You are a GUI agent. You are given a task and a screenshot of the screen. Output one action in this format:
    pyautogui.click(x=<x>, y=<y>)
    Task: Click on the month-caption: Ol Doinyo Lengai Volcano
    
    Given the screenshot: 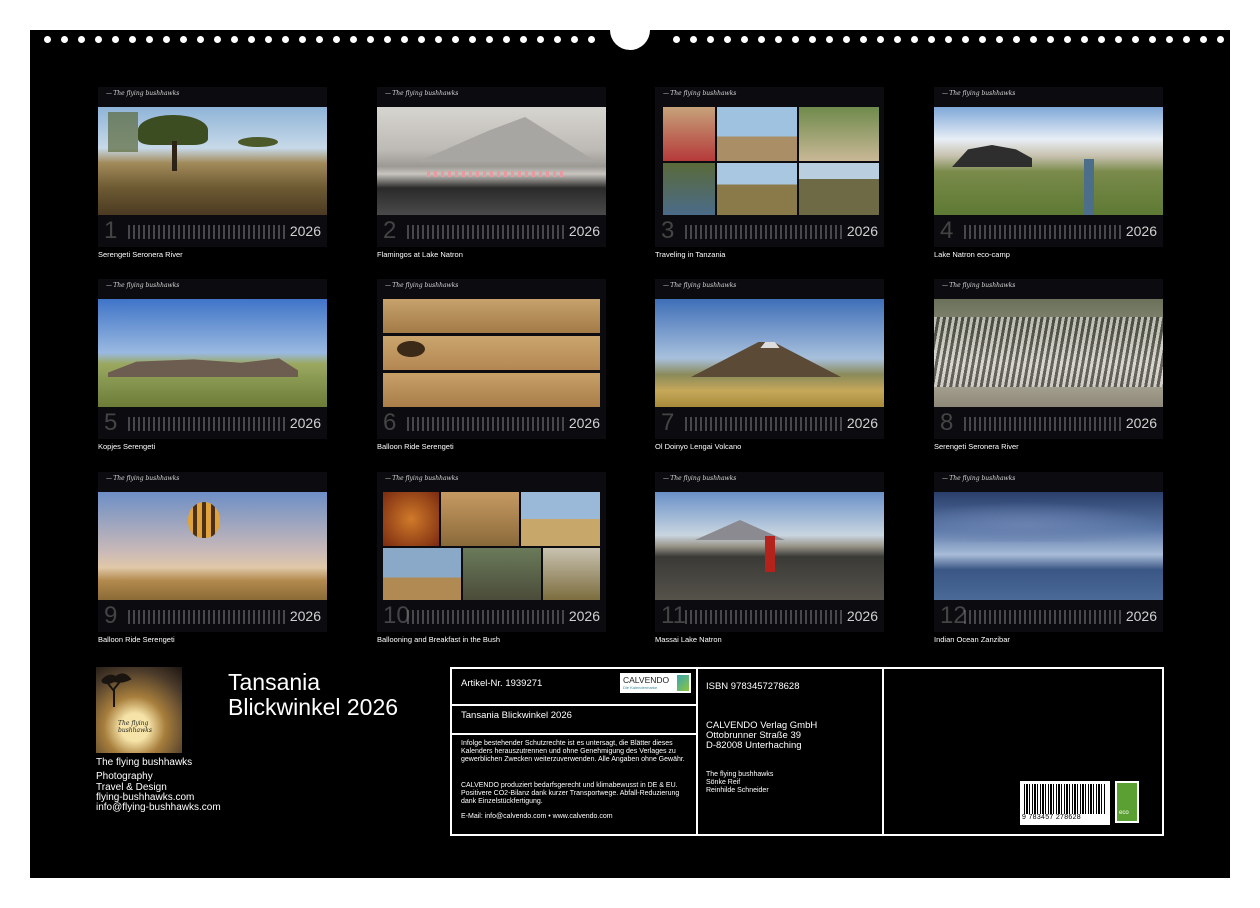 What is the action you would take?
    pyautogui.click(x=698, y=446)
    